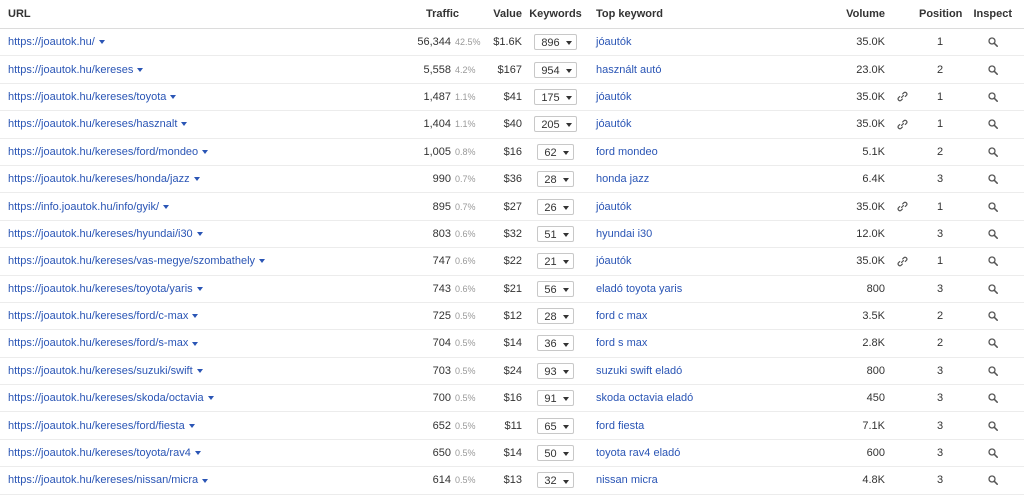  What do you see at coordinates (555, 14) in the screenshot?
I see `header-keywords: Keywords` at bounding box center [555, 14].